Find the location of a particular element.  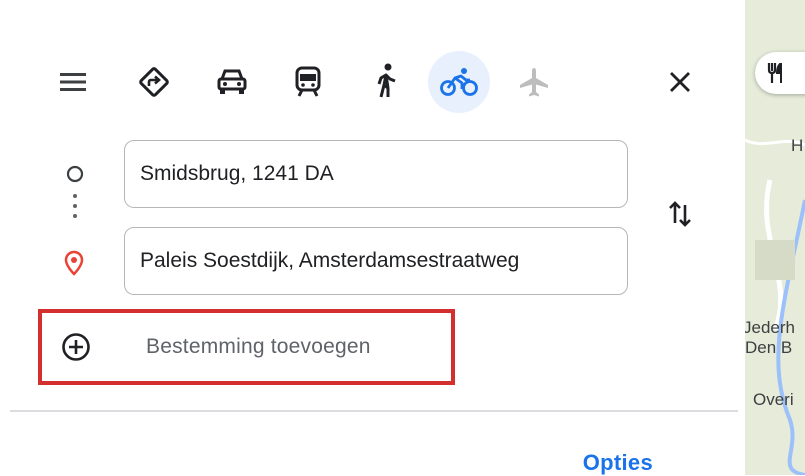

add-destination-label: Bestemming toevoegen is located at coordinates (258, 346).